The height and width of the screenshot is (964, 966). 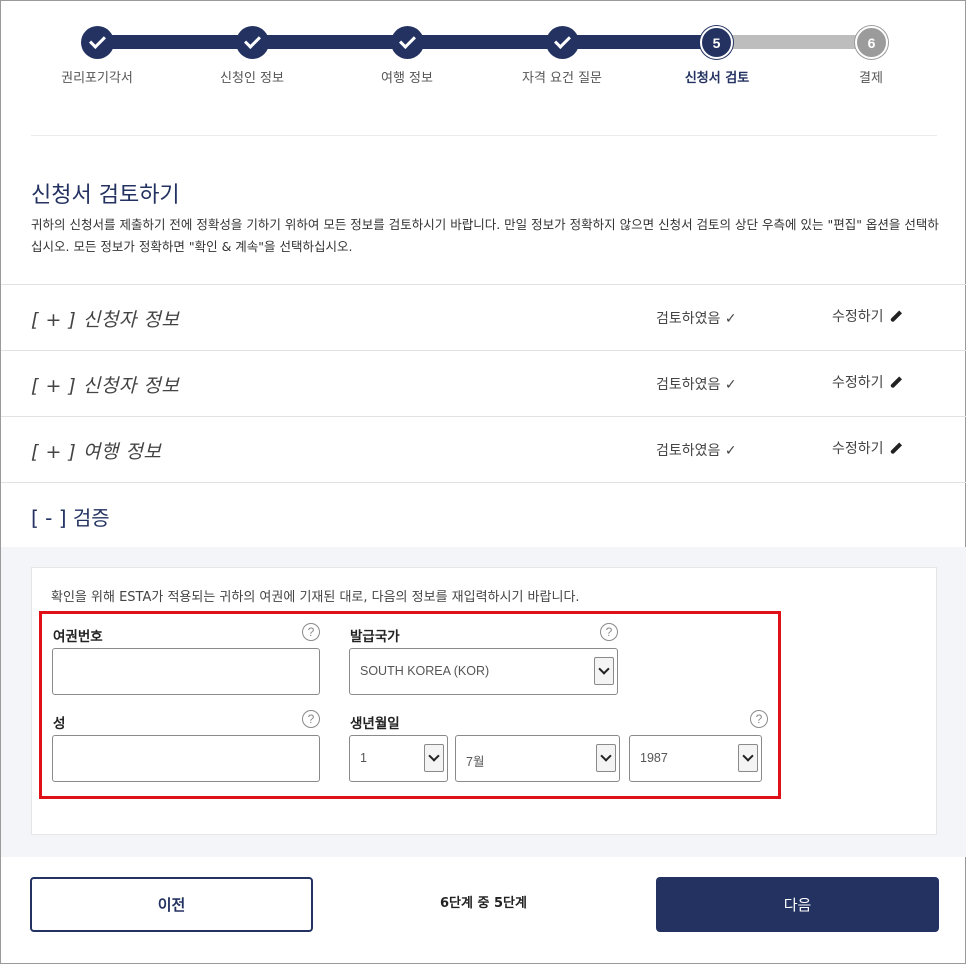 What do you see at coordinates (97, 78) in the screenshot?
I see `step-label-waiver: 권리포기각서` at bounding box center [97, 78].